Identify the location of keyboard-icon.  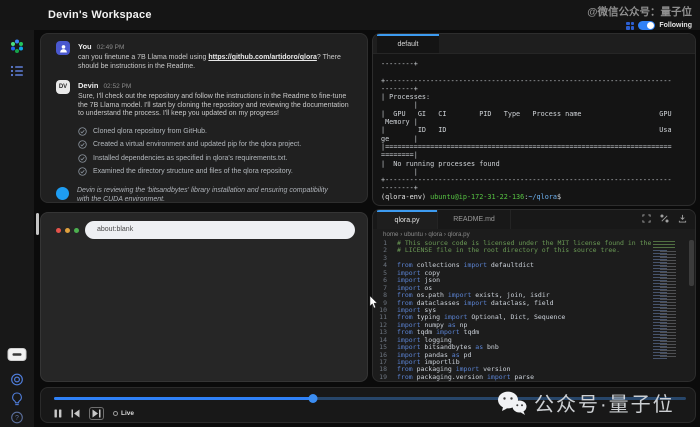
(17, 354).